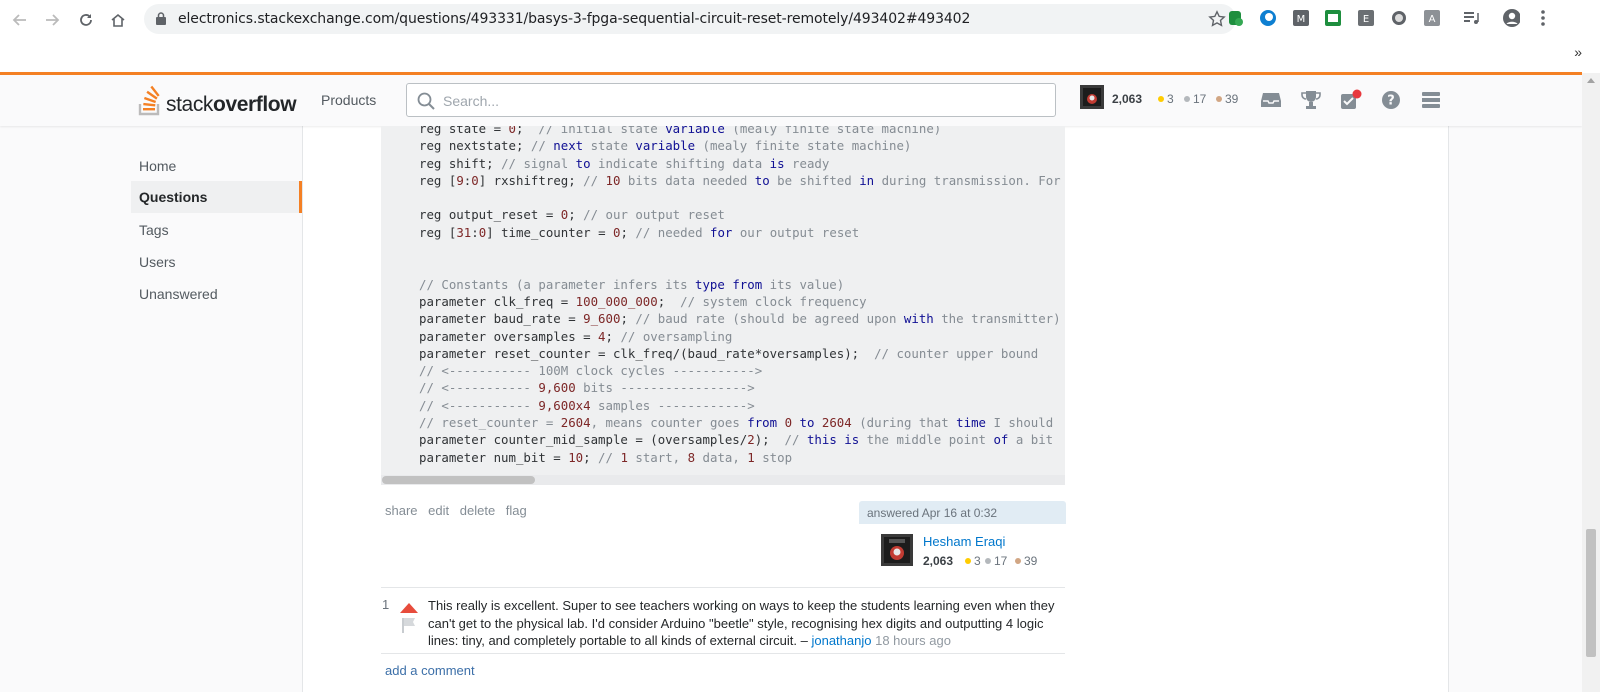 The height and width of the screenshot is (692, 1600). I want to click on sidebar-item-unanswered: Unanswered, so click(216, 294).